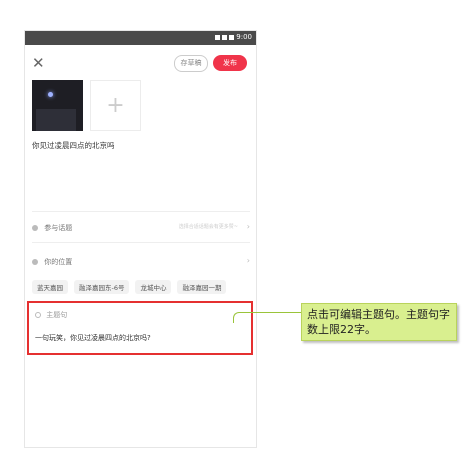  What do you see at coordinates (58, 262) in the screenshot?
I see `location-label: 你的位置` at bounding box center [58, 262].